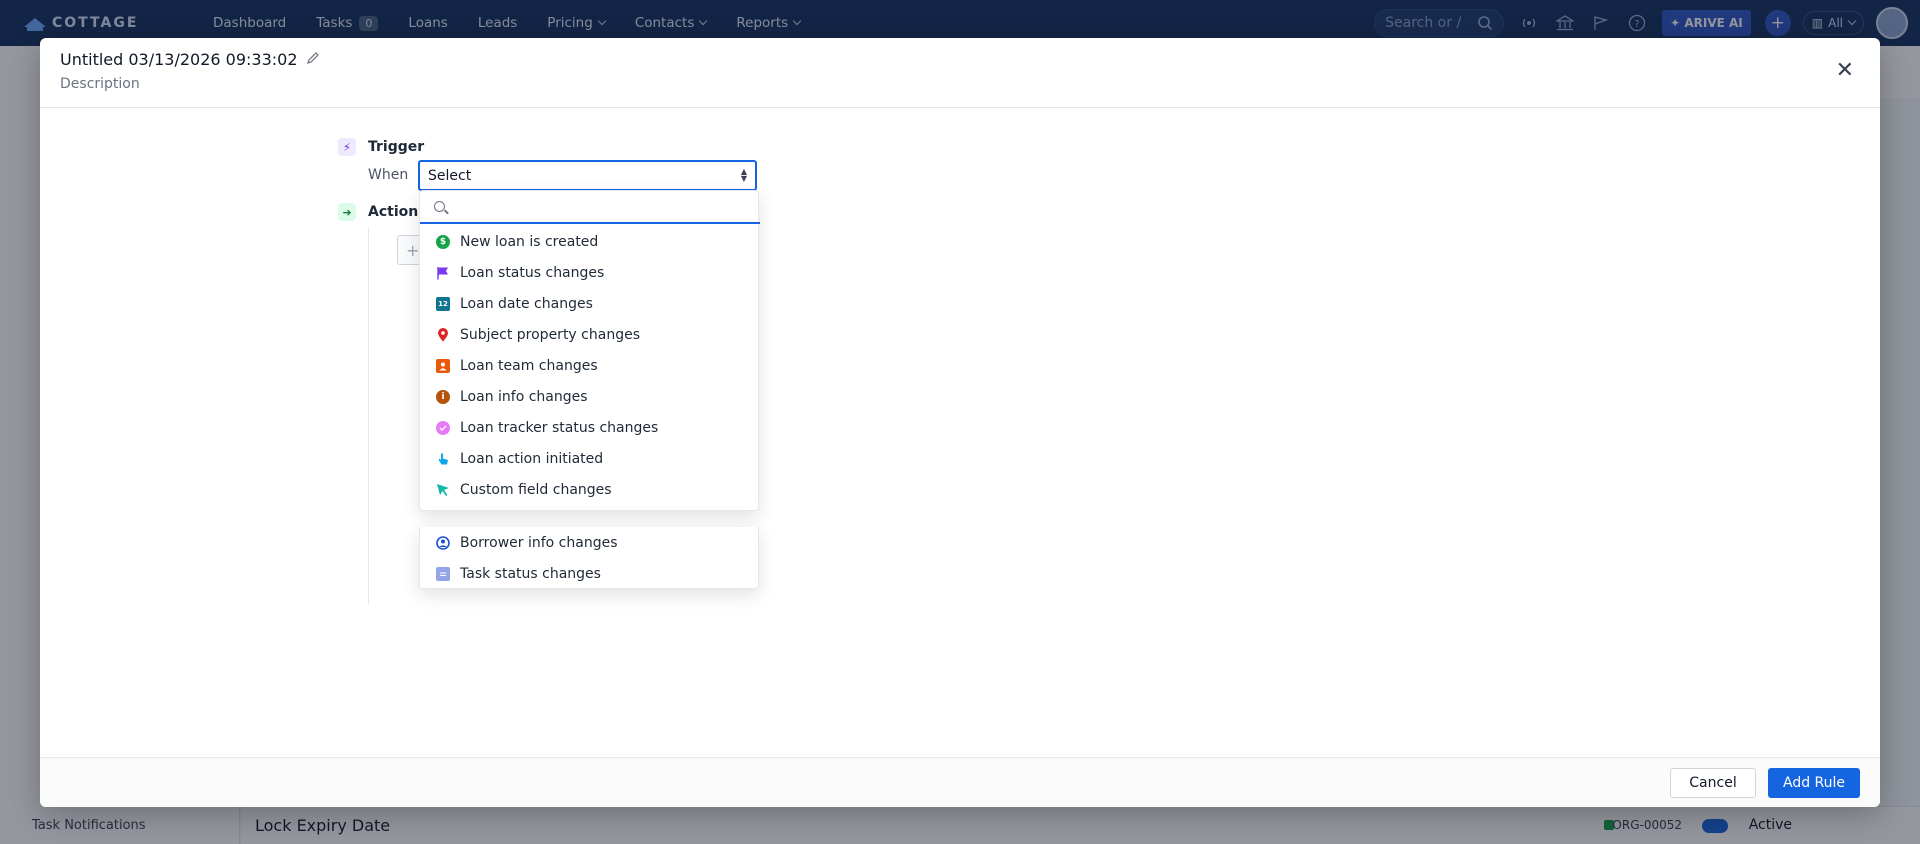 This screenshot has height=844, width=1920. What do you see at coordinates (526, 303) in the screenshot?
I see `option-label: Loan date changes` at bounding box center [526, 303].